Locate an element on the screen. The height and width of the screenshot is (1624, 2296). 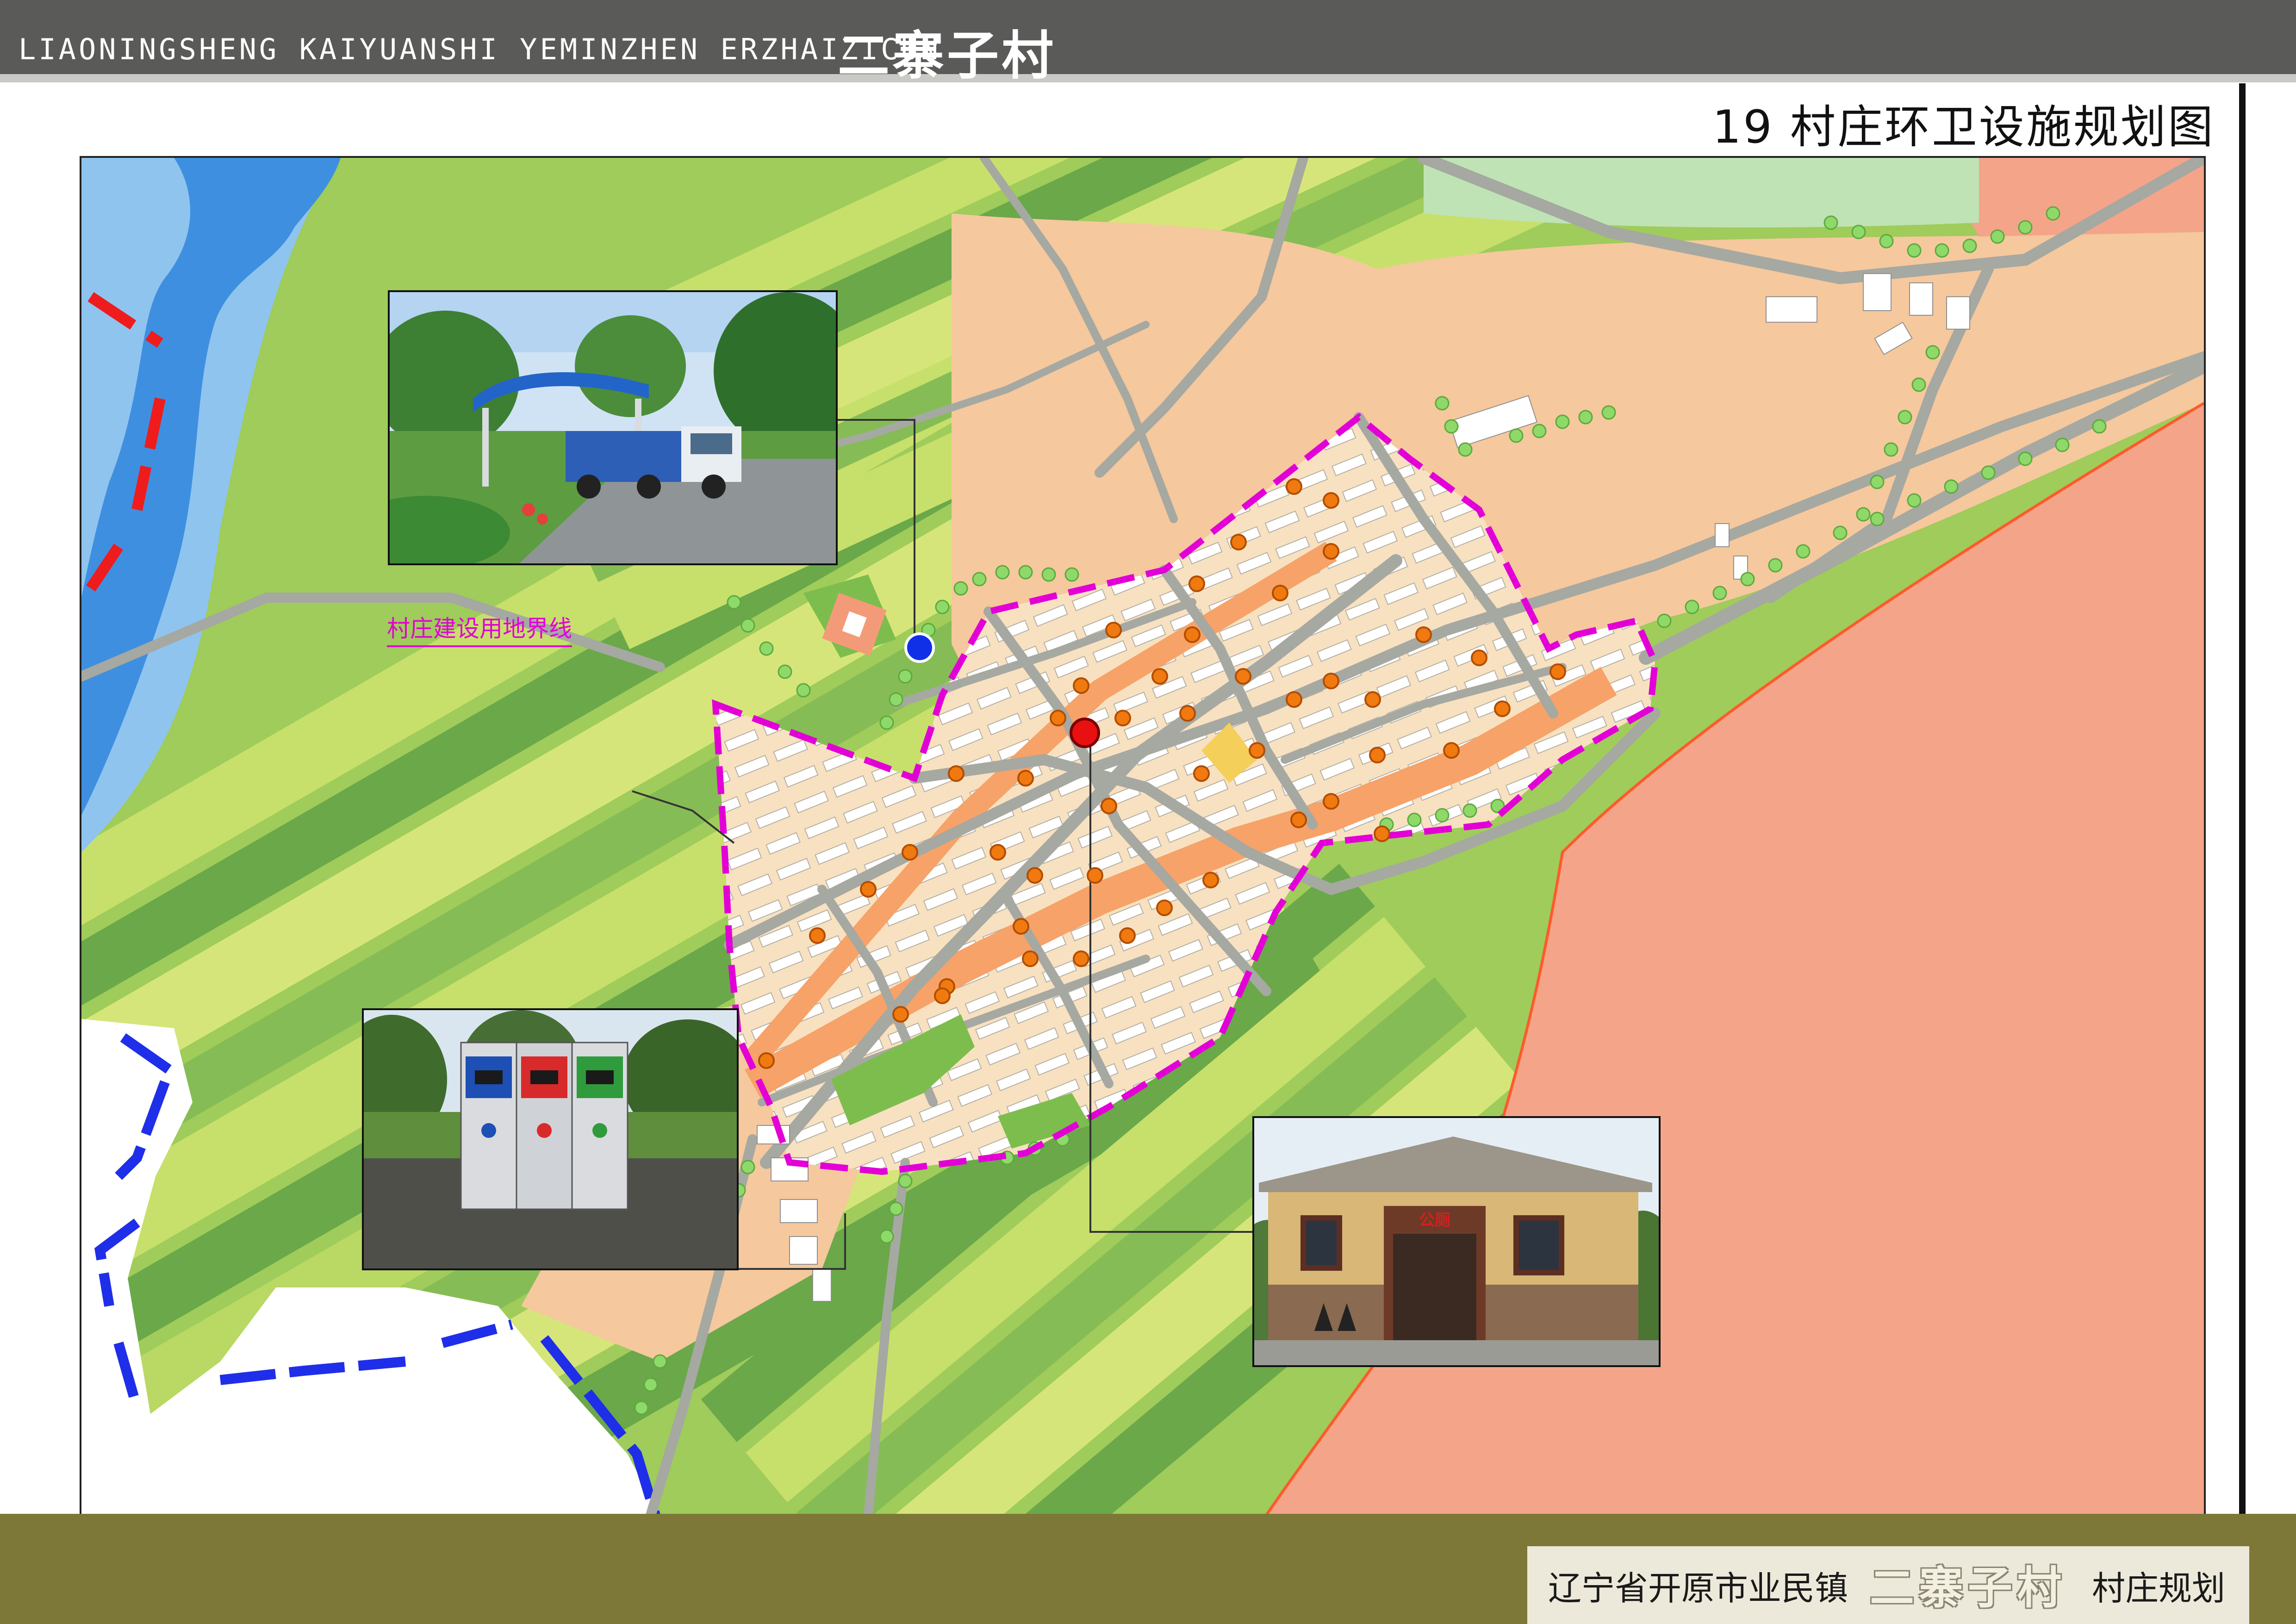
footer-village-name: 二寨子村 is located at coordinates (1968, 1588).